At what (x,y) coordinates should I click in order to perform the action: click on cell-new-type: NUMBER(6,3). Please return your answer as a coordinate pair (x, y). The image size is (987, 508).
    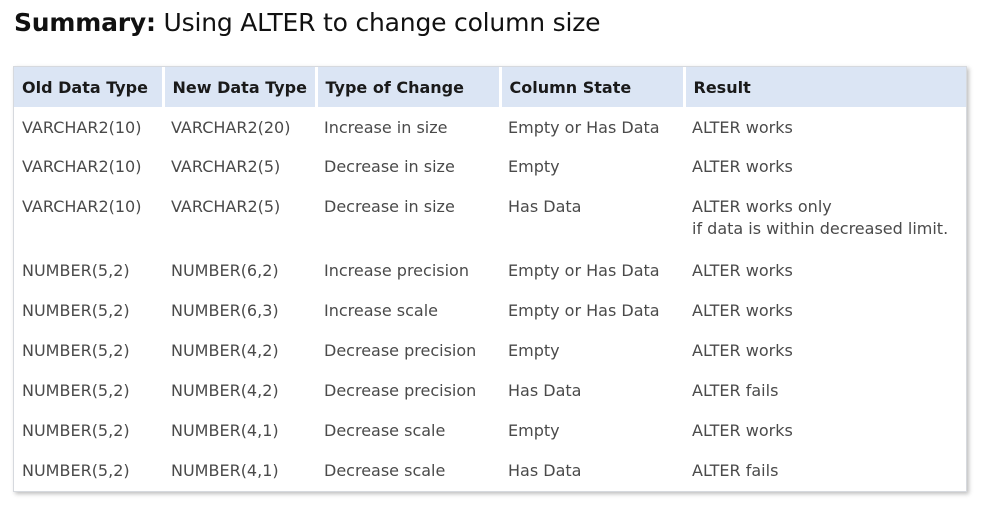
    Looking at the image, I should click on (225, 310).